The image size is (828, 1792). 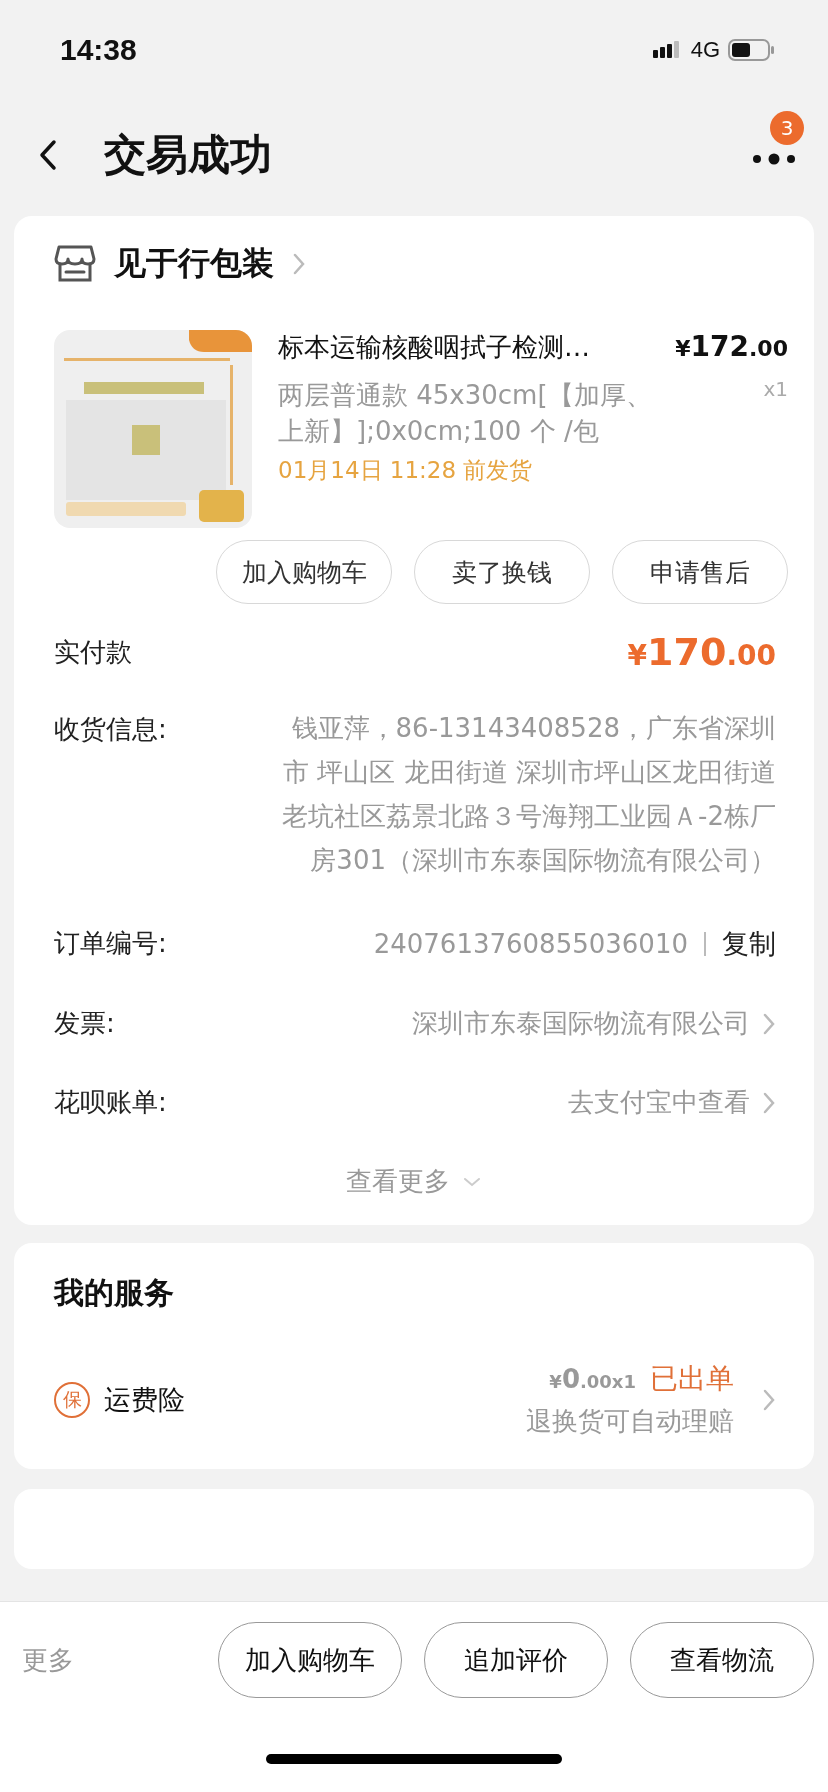 I want to click on insurance-badge: 保, so click(x=72, y=1399).